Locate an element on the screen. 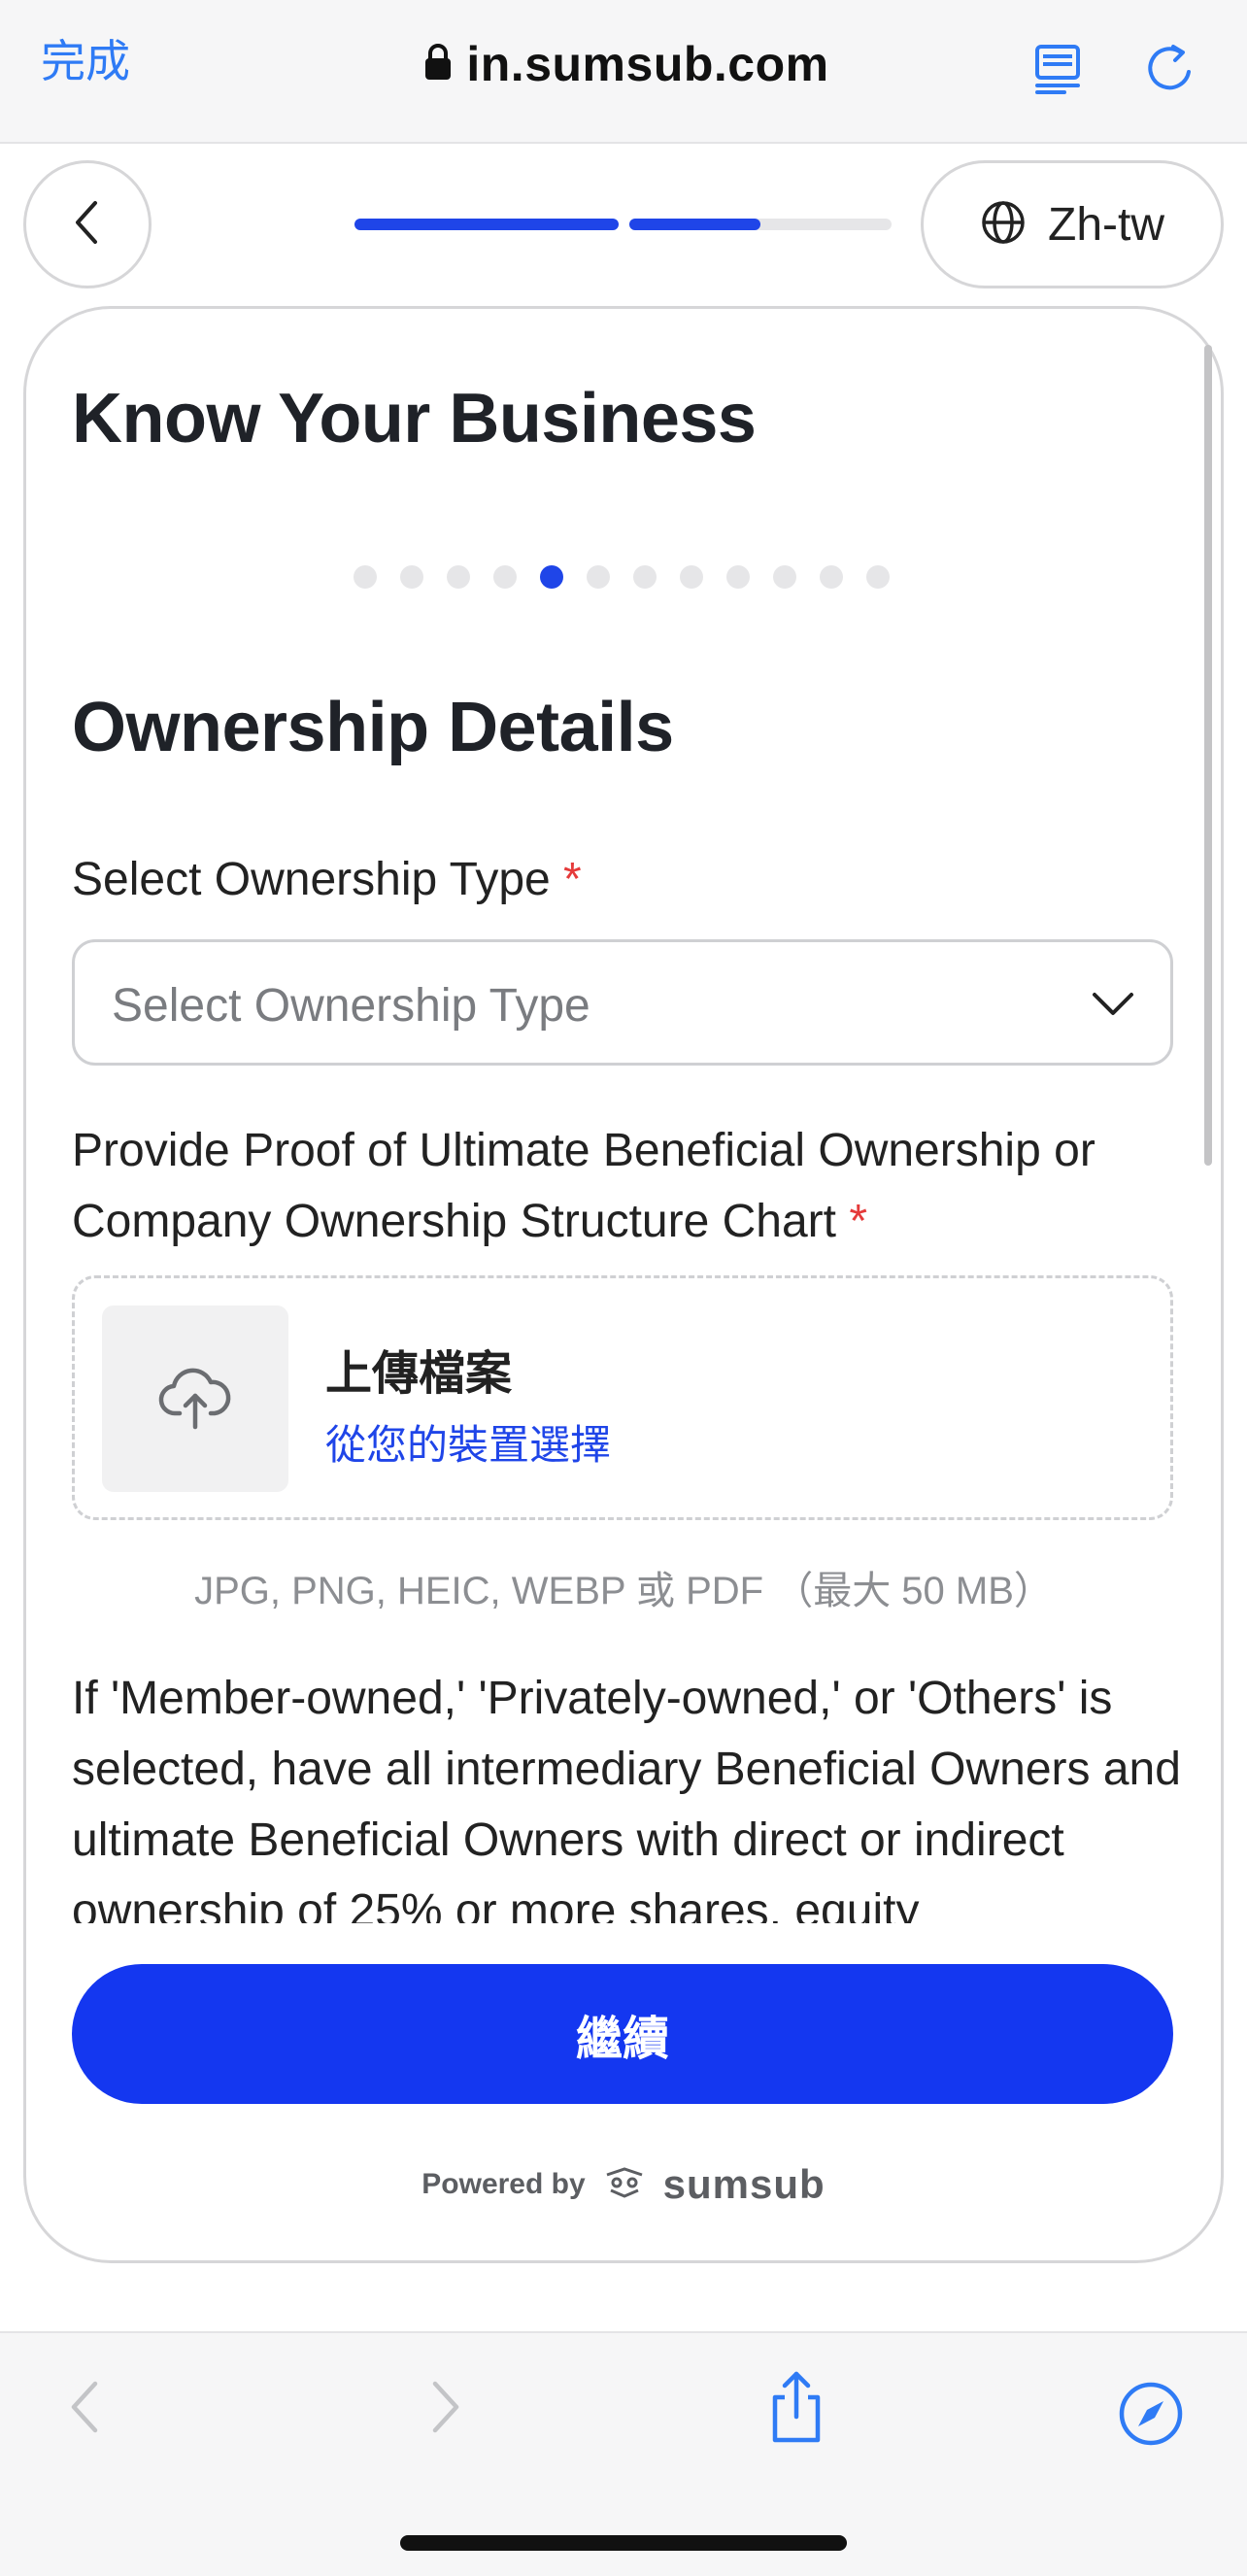 The image size is (1247, 2576). share-icon is located at coordinates (796, 2409).